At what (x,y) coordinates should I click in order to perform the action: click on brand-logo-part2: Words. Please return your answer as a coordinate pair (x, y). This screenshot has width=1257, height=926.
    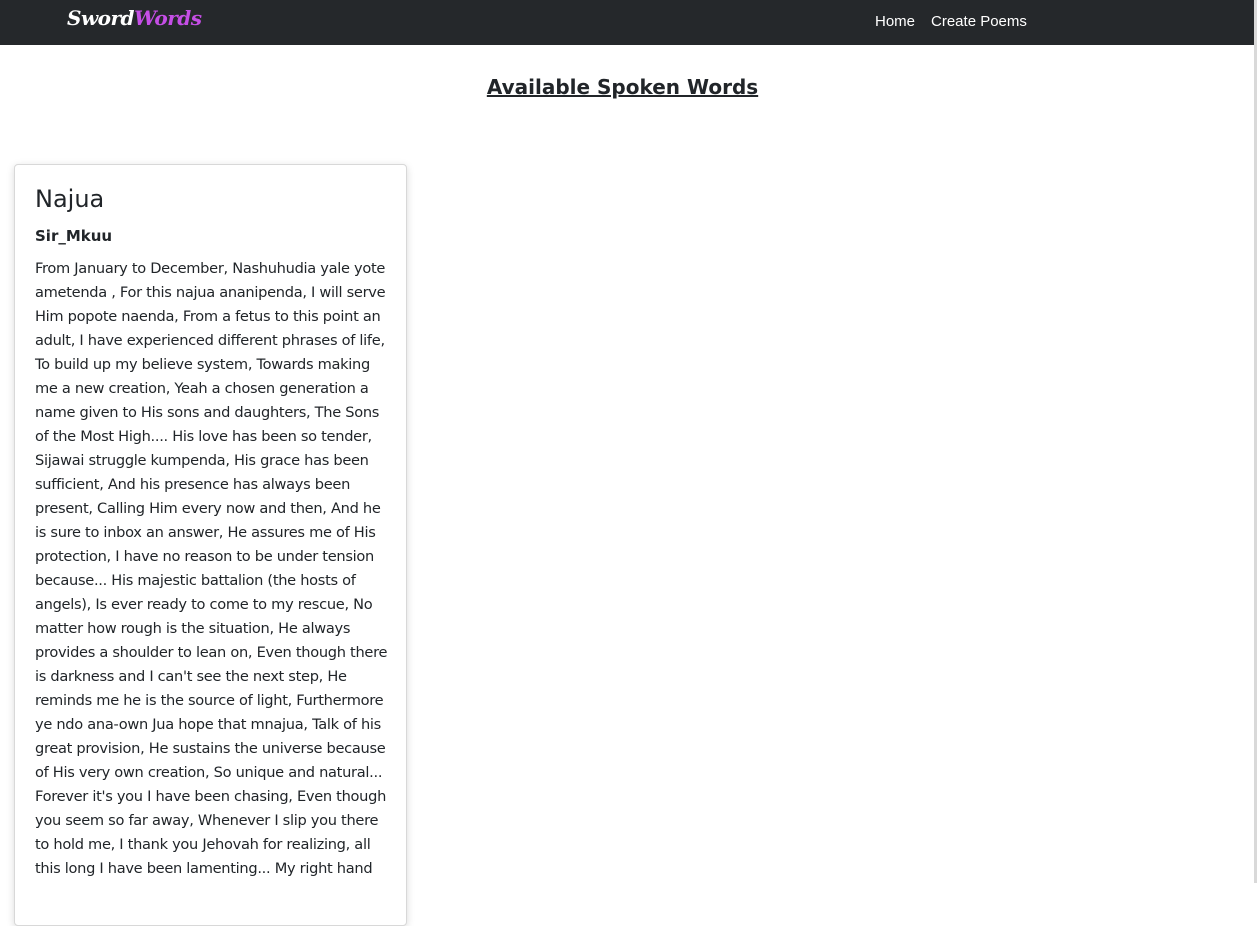
    Looking at the image, I should click on (168, 18).